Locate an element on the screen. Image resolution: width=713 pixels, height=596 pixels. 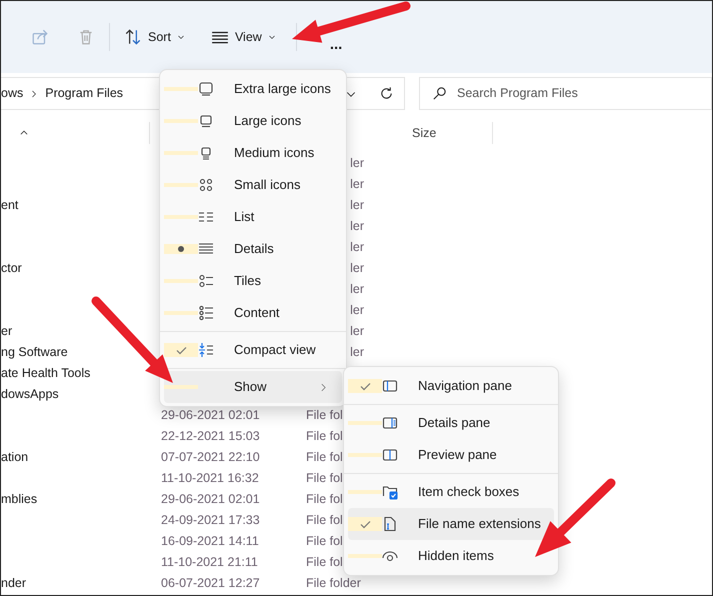
file-name: dowsApps is located at coordinates (30, 395).